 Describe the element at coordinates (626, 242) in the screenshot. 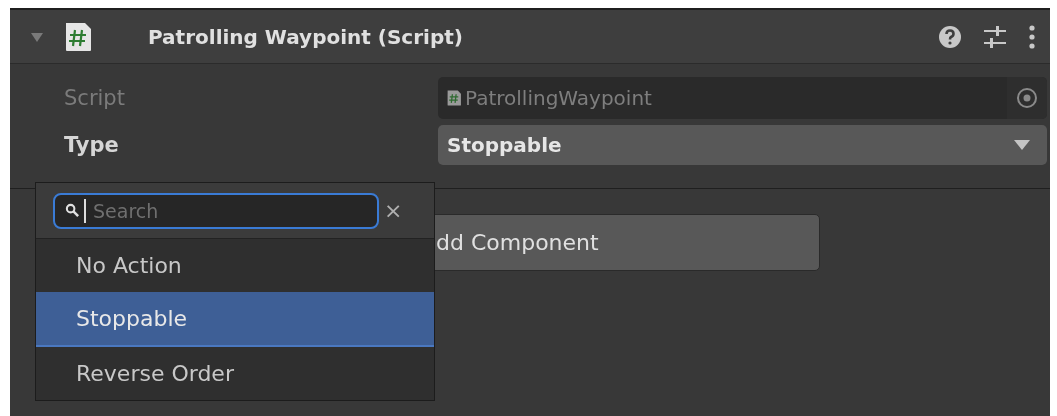

I see `add-component-button: dd Component` at that location.